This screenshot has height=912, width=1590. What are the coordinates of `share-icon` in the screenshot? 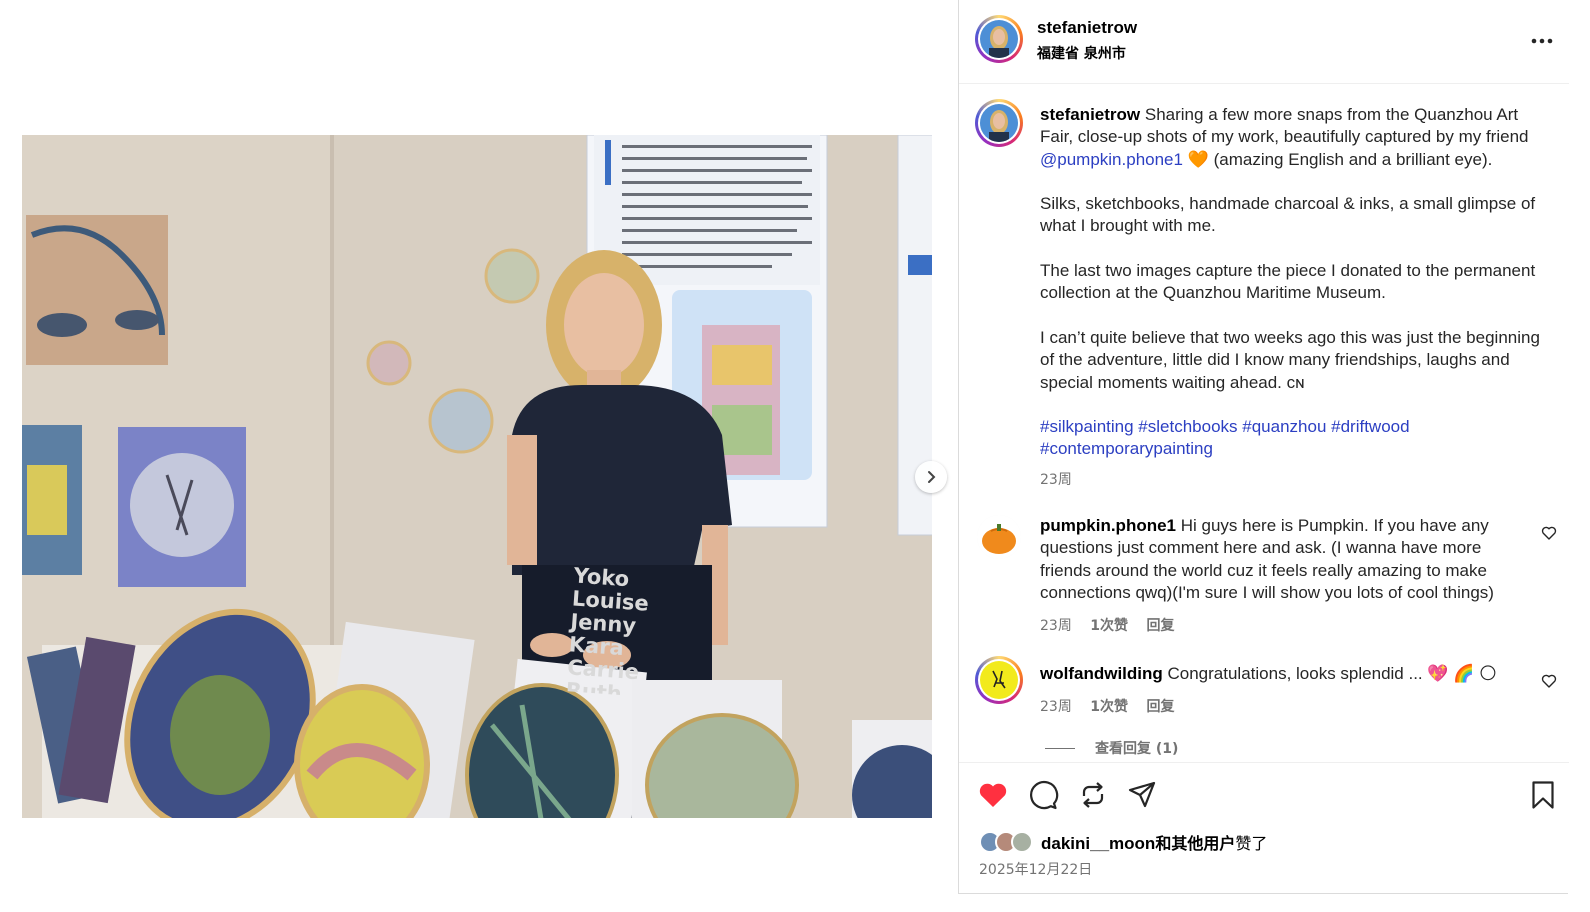 It's located at (1142, 795).